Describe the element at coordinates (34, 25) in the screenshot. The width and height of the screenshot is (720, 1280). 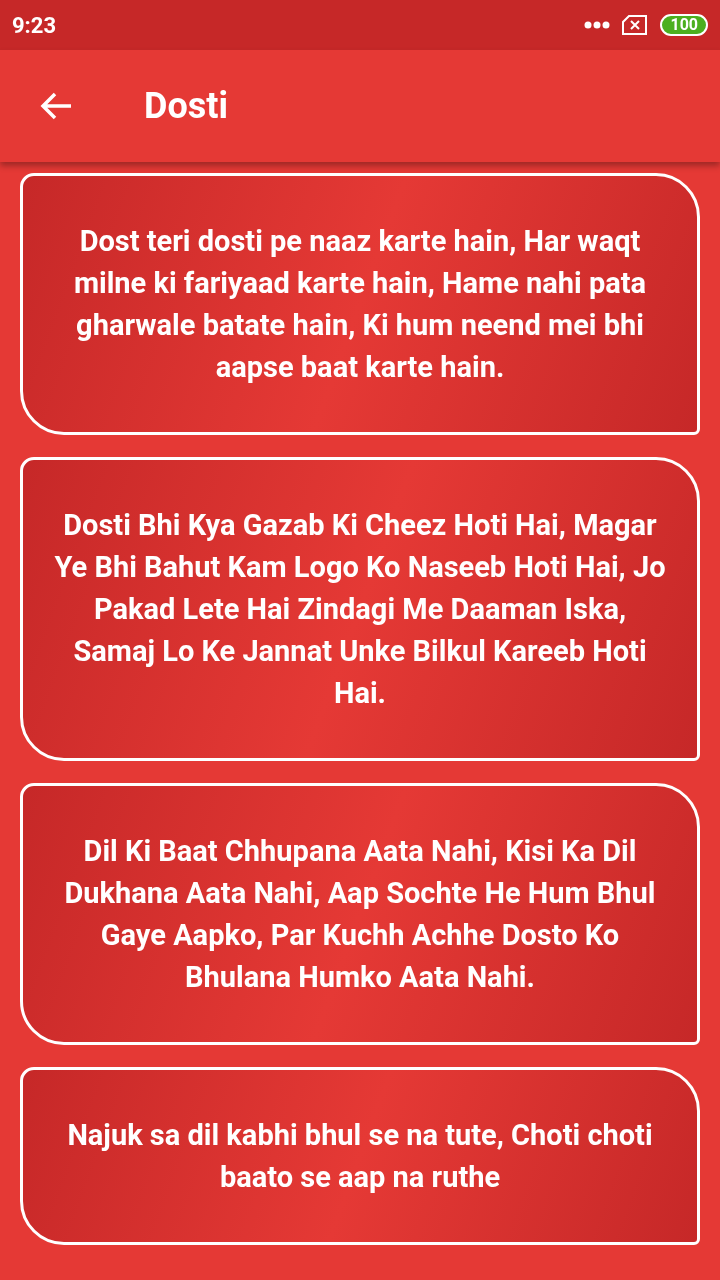
I see `status-time: 9:23` at that location.